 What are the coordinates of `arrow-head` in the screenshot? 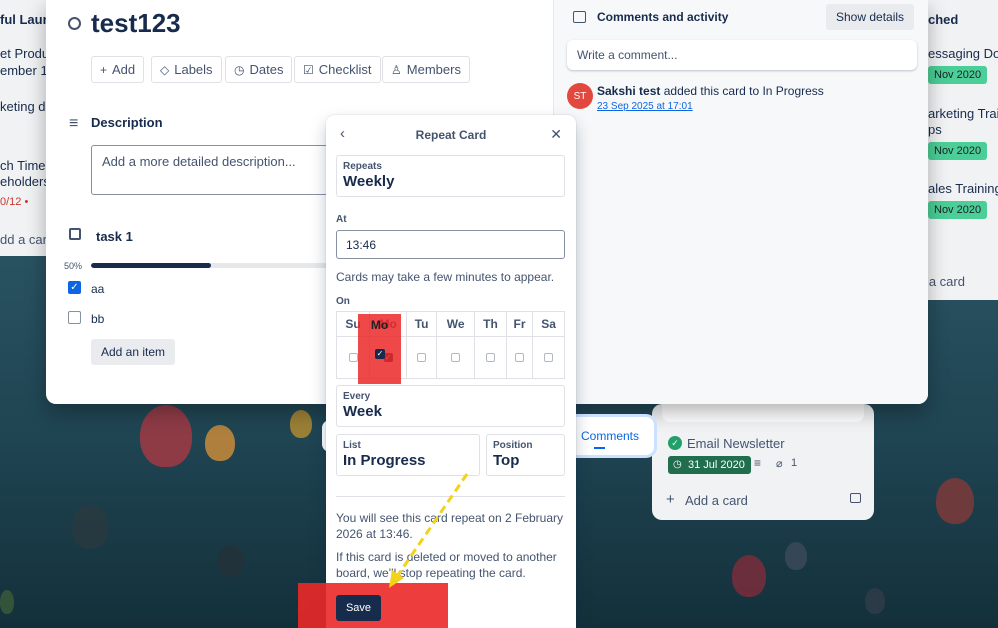 It's located at (396, 579).